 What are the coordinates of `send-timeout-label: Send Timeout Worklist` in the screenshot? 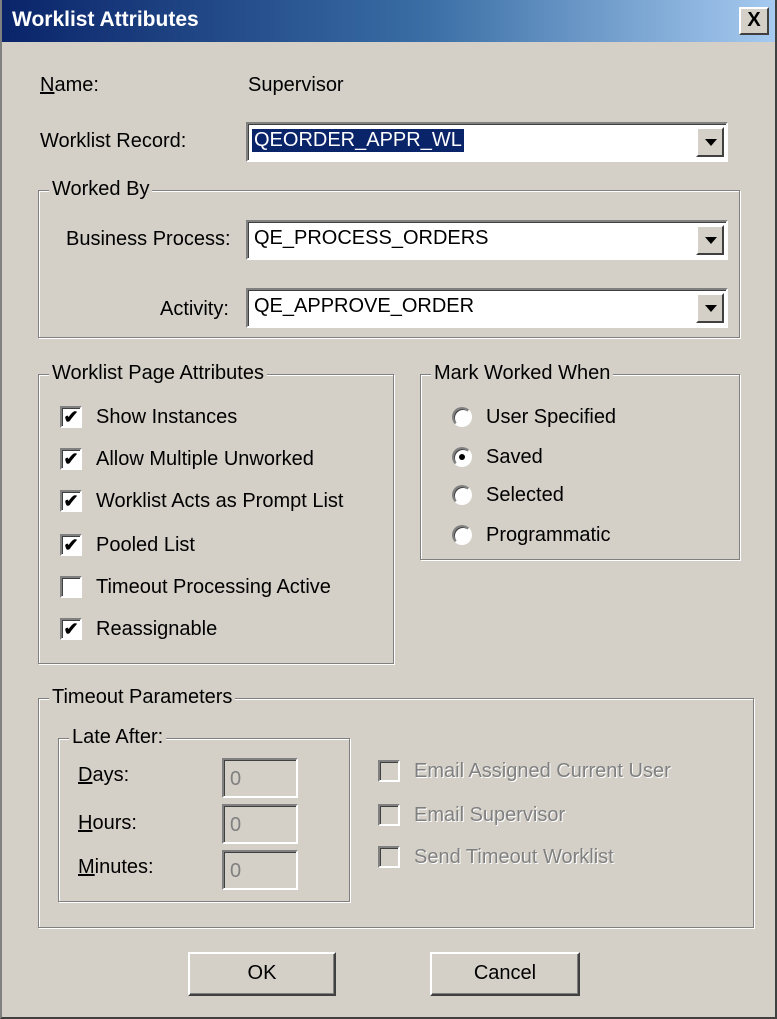 It's located at (514, 857).